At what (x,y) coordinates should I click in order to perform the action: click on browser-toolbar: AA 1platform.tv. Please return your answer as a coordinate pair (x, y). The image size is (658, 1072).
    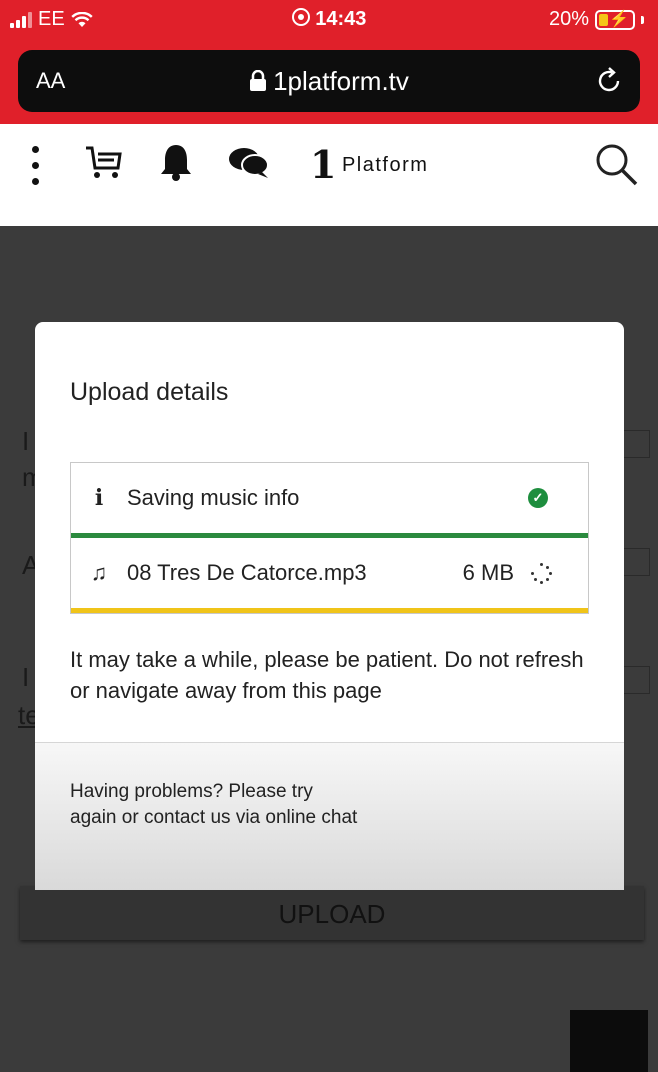
    Looking at the image, I should click on (329, 81).